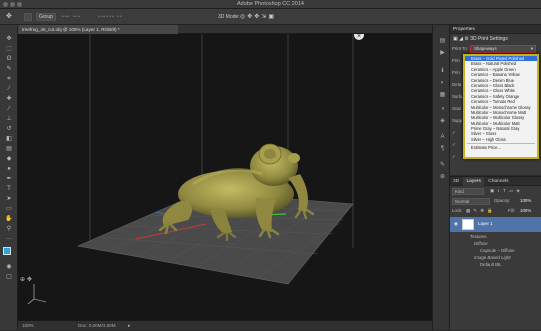 The image size is (541, 331). I want to click on 3d-axis-widget, so click(37, 294).